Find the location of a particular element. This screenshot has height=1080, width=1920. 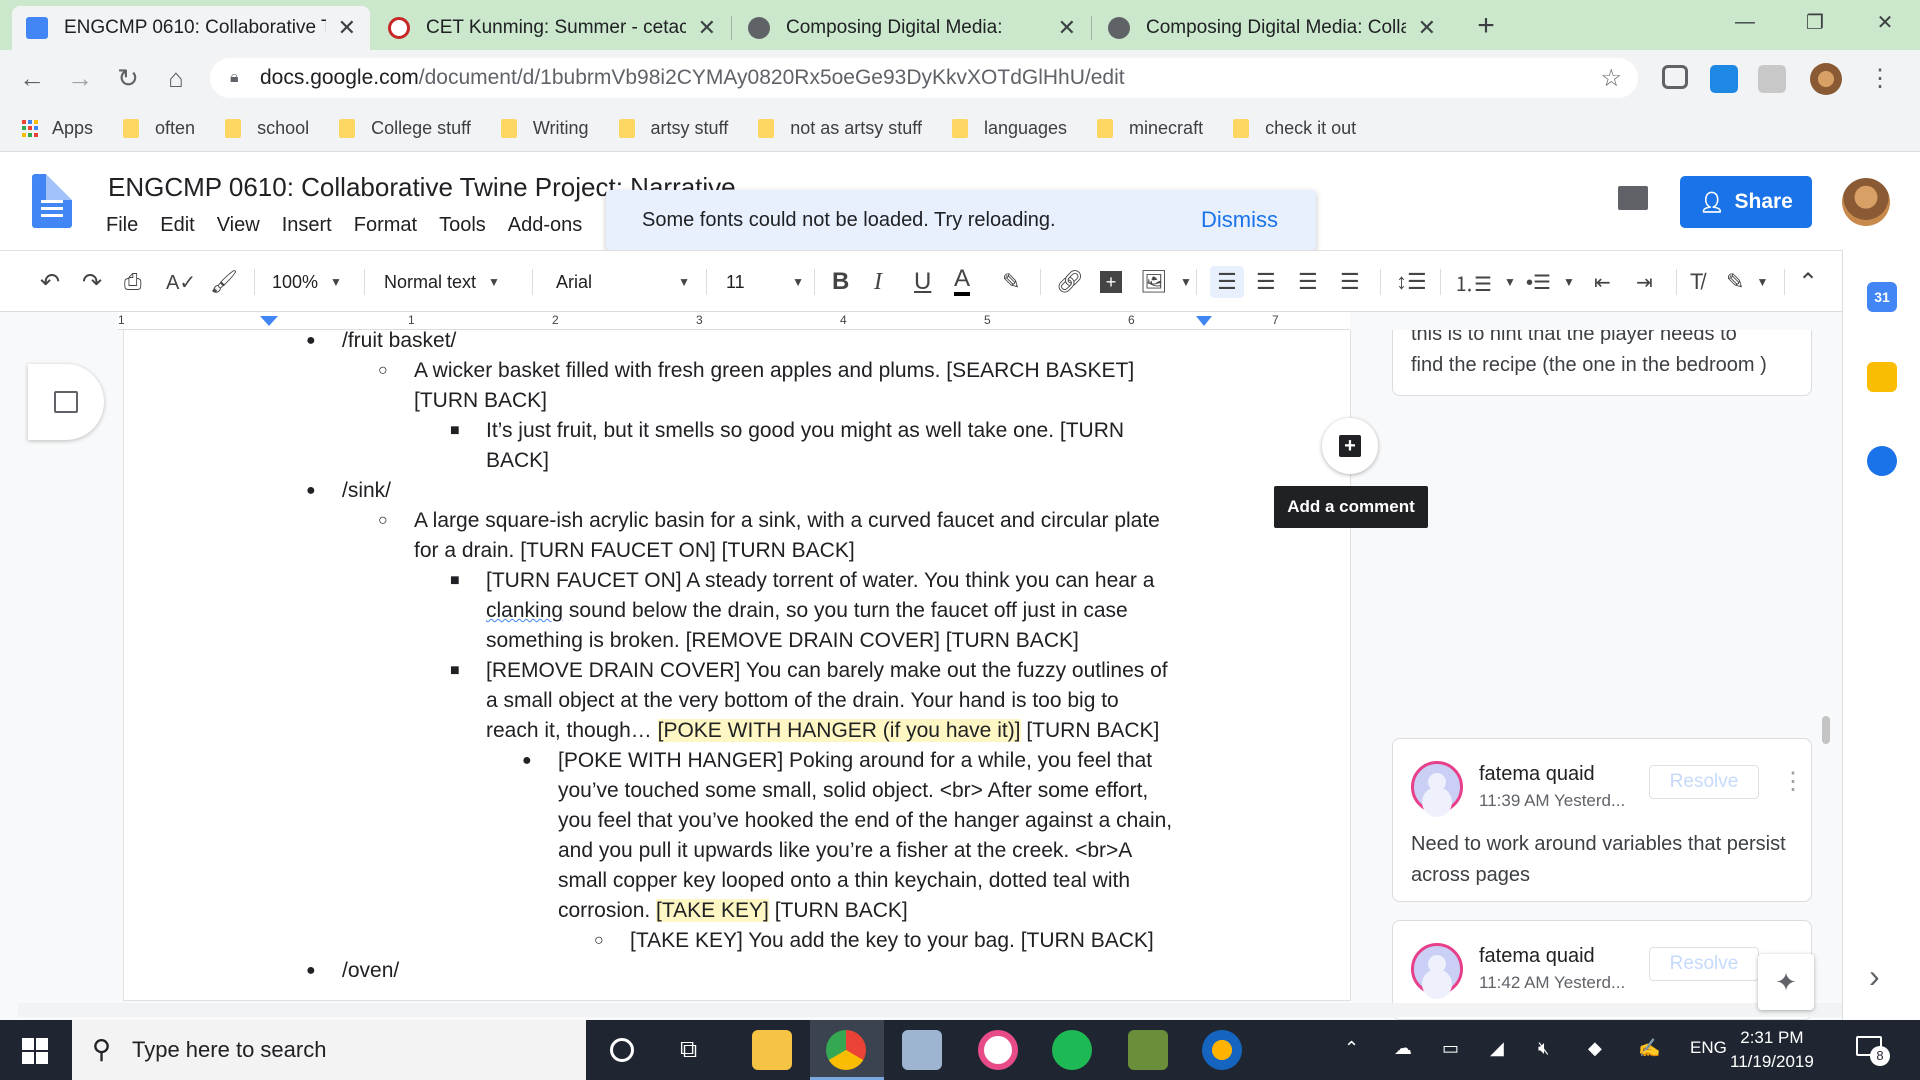

windows-start-icon is located at coordinates (35, 1051).